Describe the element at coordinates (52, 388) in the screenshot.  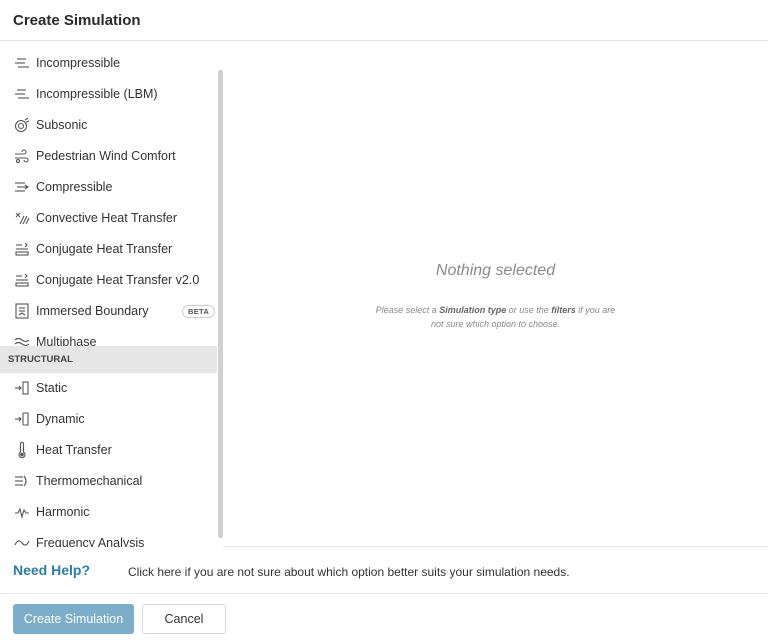
I see `list-item-label: Static` at that location.